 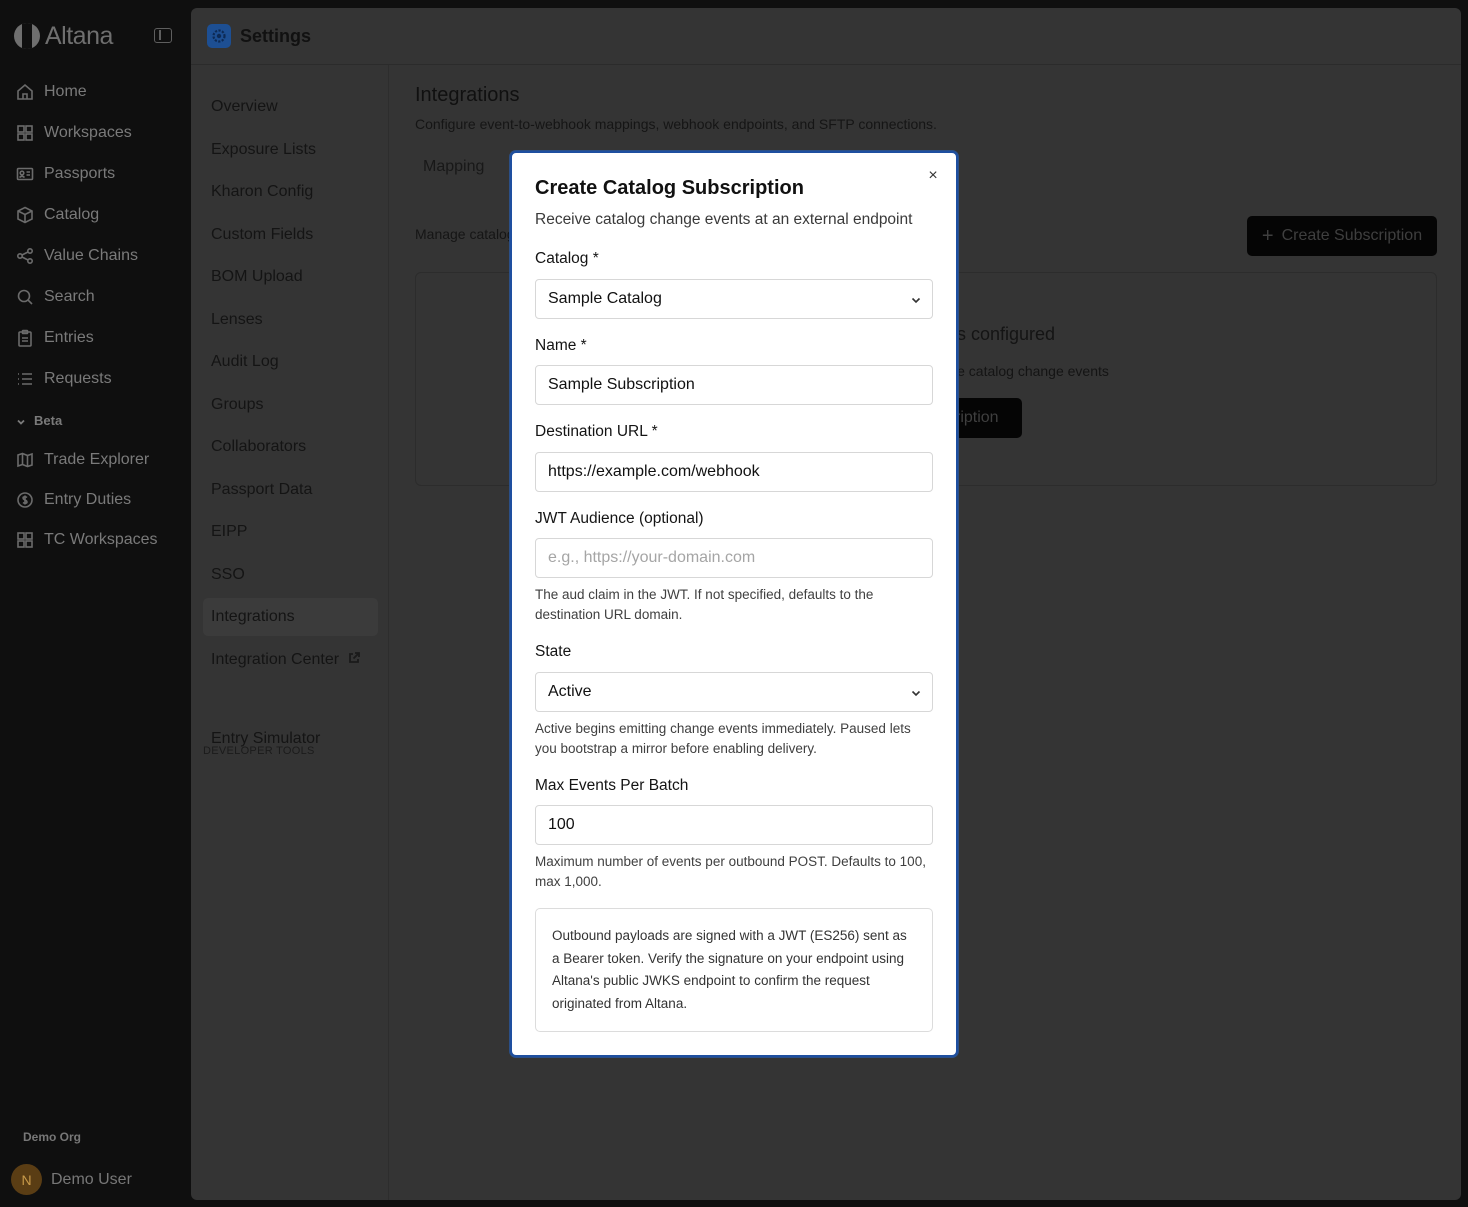 What do you see at coordinates (290, 192) in the screenshot?
I see `settings-nav-kharon-config: Kharon Config` at bounding box center [290, 192].